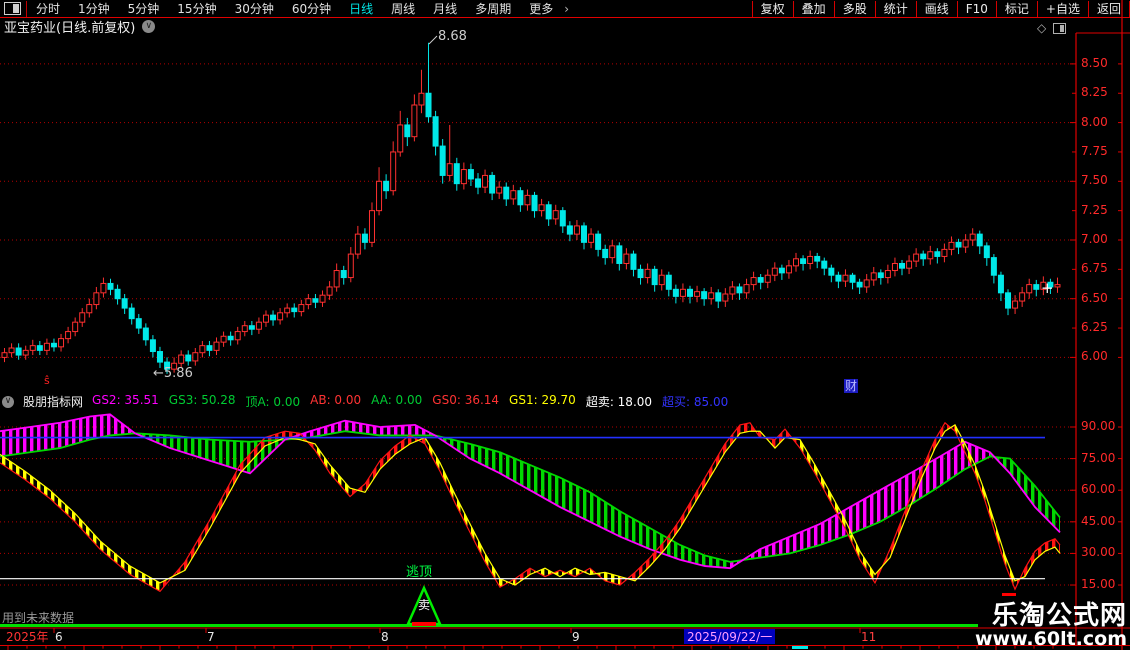 The width and height of the screenshot is (1130, 650). I want to click on indicator-value-GS3: GS3: 50.28, so click(202, 400).